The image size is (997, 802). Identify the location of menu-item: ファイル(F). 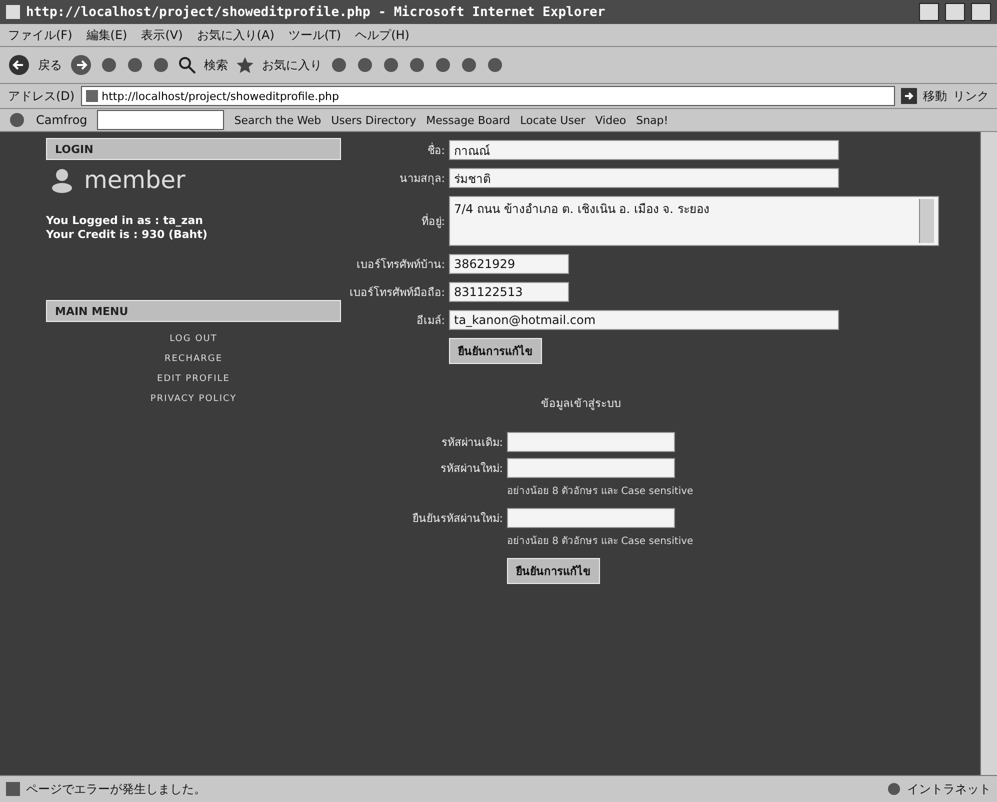
(40, 35).